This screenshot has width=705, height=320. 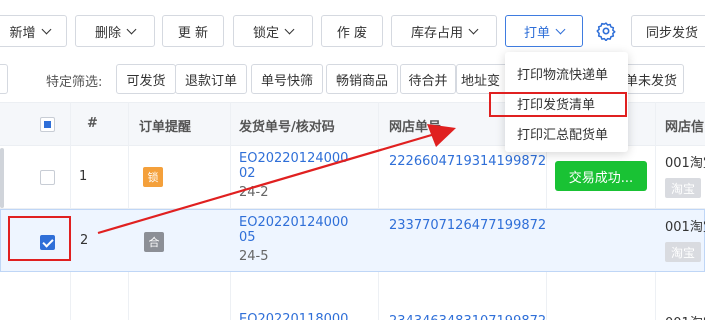 What do you see at coordinates (558, 104) in the screenshot?
I see `annotation-highlight-menu-item` at bounding box center [558, 104].